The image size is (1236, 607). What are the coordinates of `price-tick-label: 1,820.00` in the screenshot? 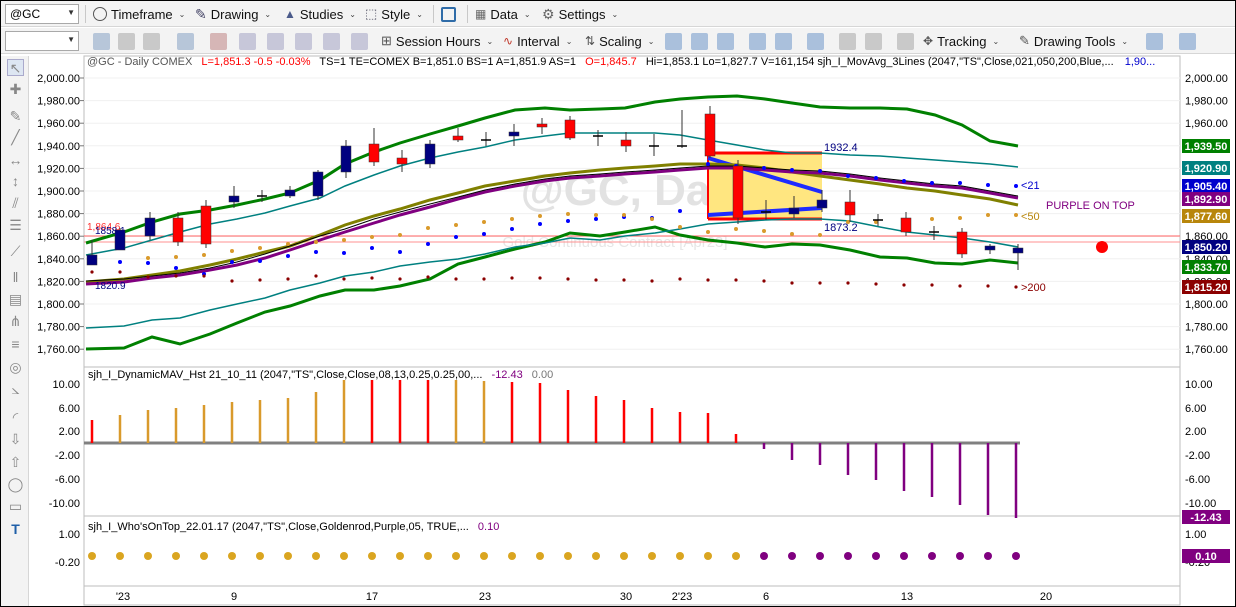 It's located at (58, 282).